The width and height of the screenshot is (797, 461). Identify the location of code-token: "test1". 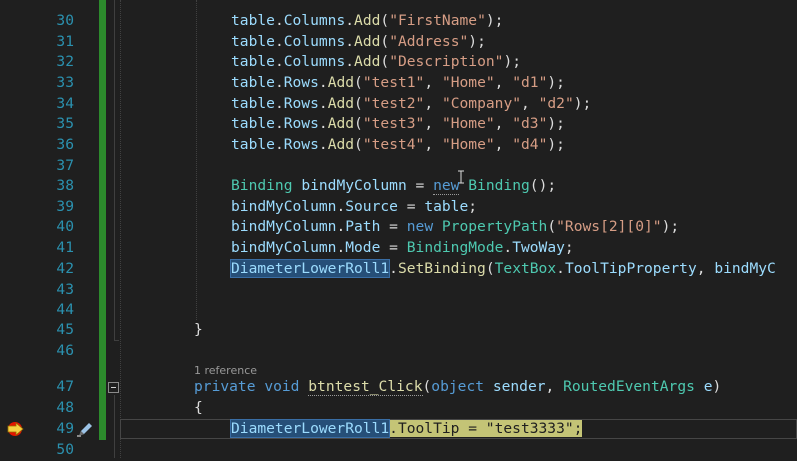
(393, 82).